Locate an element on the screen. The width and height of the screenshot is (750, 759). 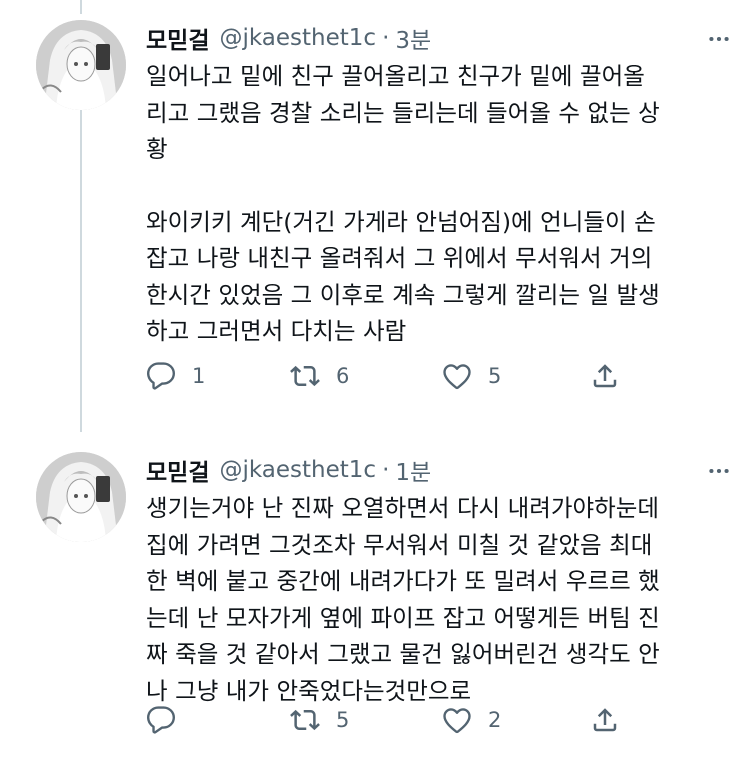
retweet-count: 6 is located at coordinates (343, 376).